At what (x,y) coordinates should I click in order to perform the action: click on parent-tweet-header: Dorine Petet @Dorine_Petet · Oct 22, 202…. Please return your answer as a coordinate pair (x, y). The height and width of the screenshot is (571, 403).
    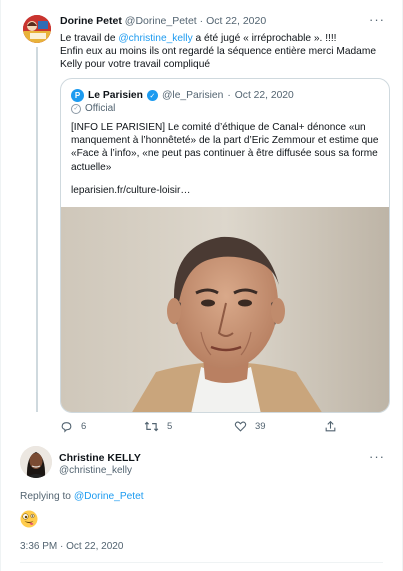
    Looking at the image, I should click on (163, 21).